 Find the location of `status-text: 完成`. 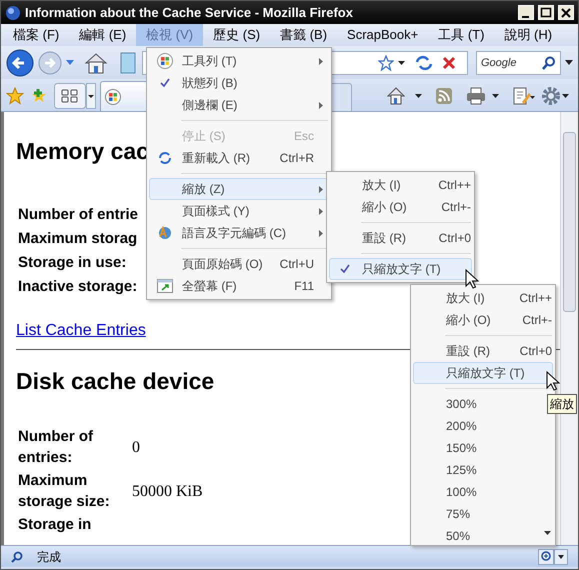

status-text: 完成 is located at coordinates (49, 557).